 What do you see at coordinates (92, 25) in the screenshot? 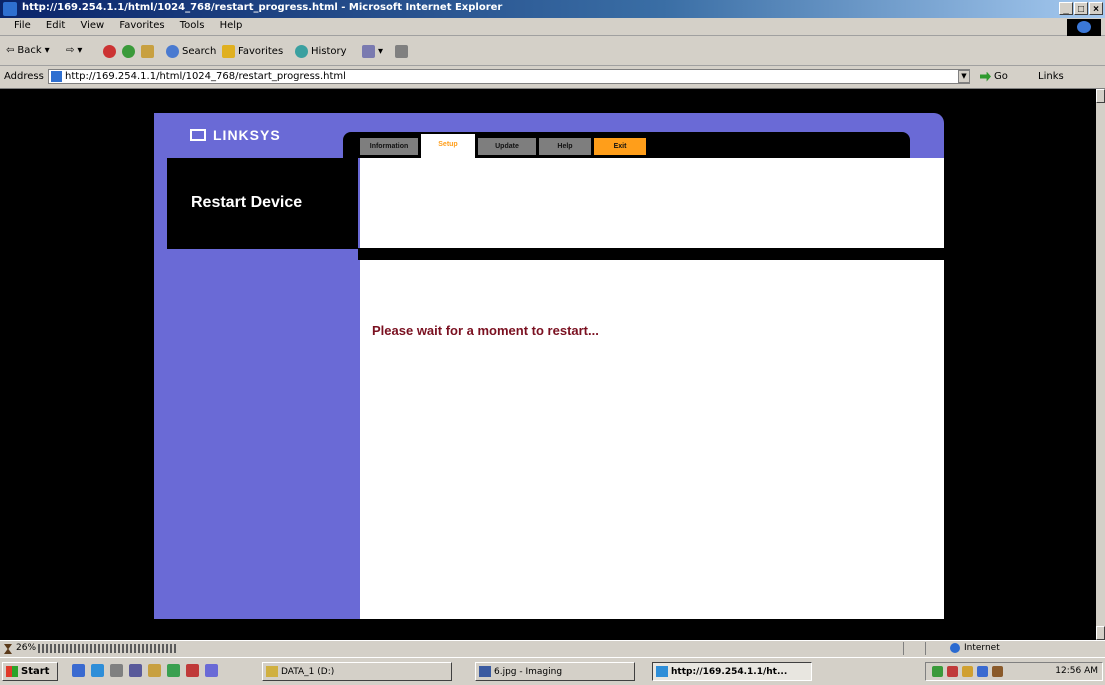
I see `menu-view: View` at bounding box center [92, 25].